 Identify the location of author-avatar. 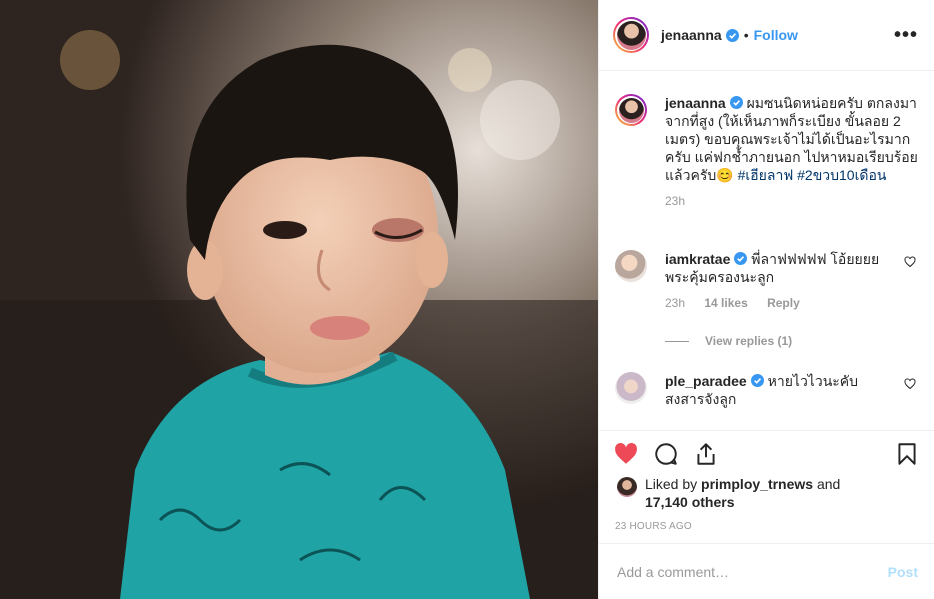
(631, 35).